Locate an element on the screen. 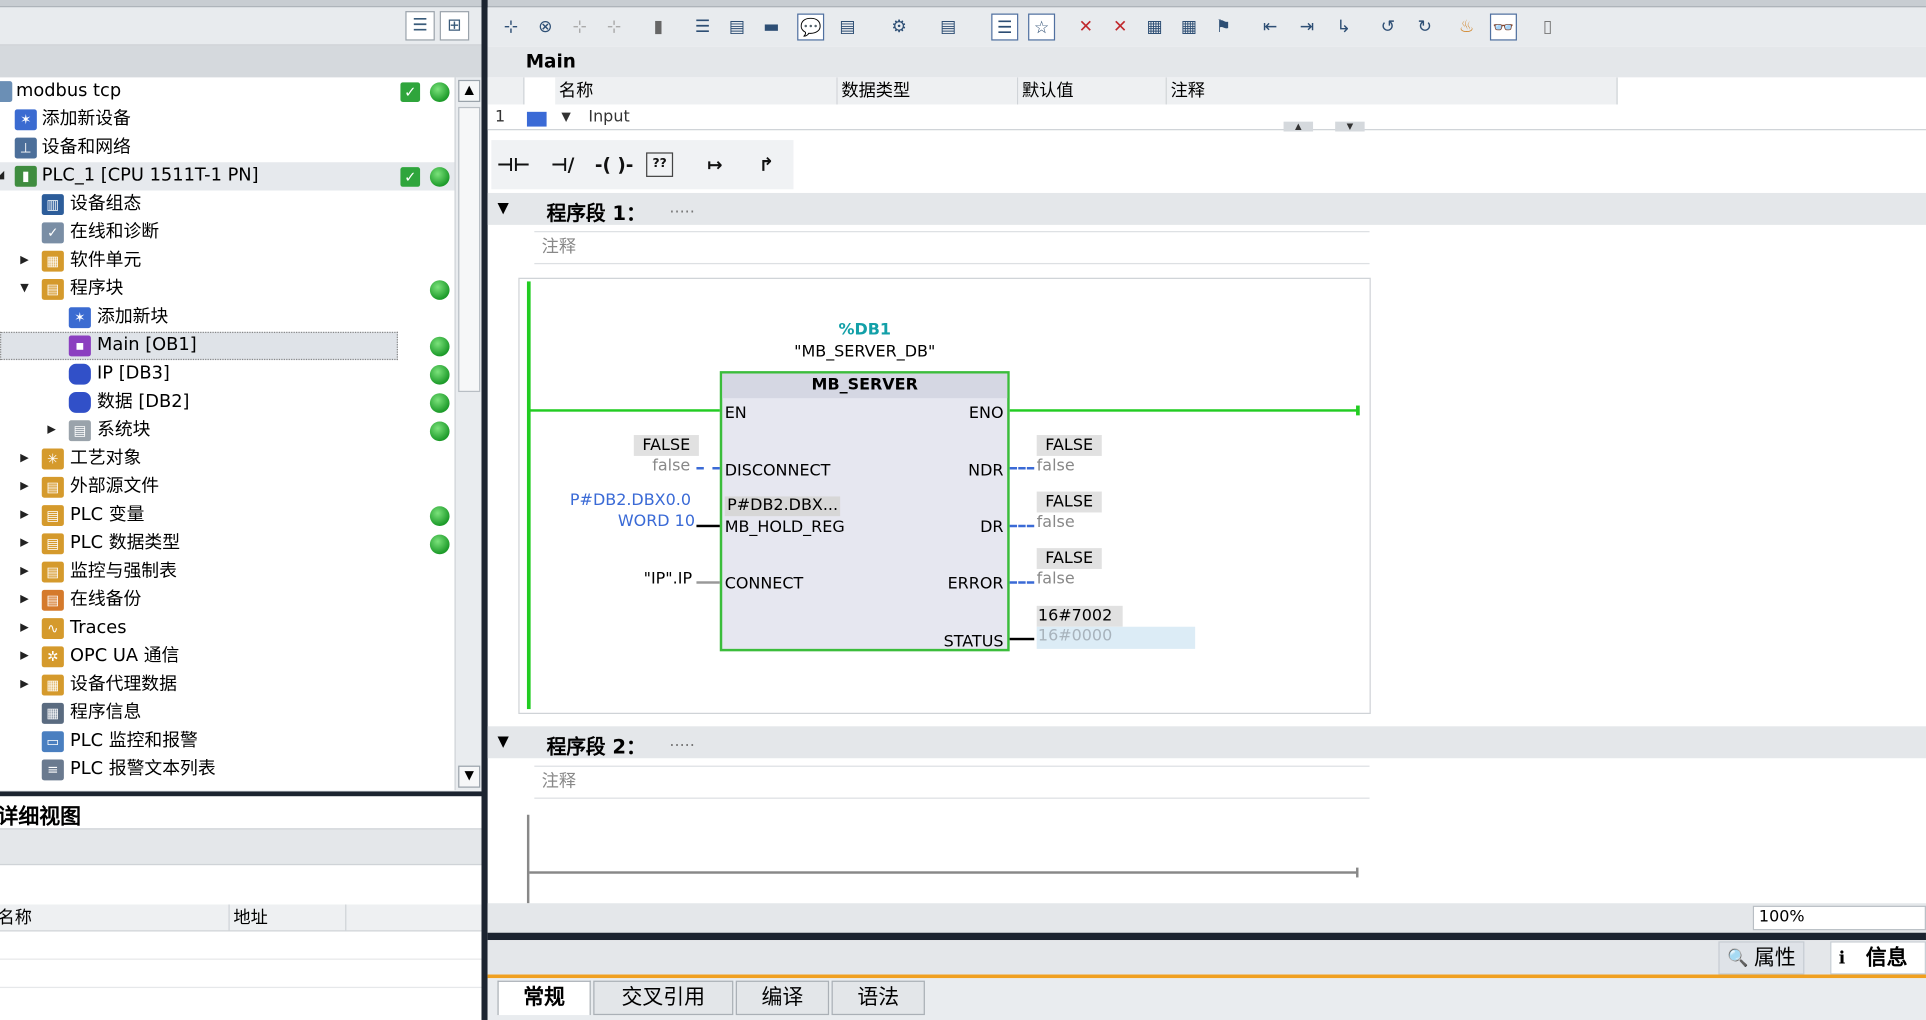  tree-item-plc-alarms: ▭ PLC 监控和报警 is located at coordinates (227, 742).